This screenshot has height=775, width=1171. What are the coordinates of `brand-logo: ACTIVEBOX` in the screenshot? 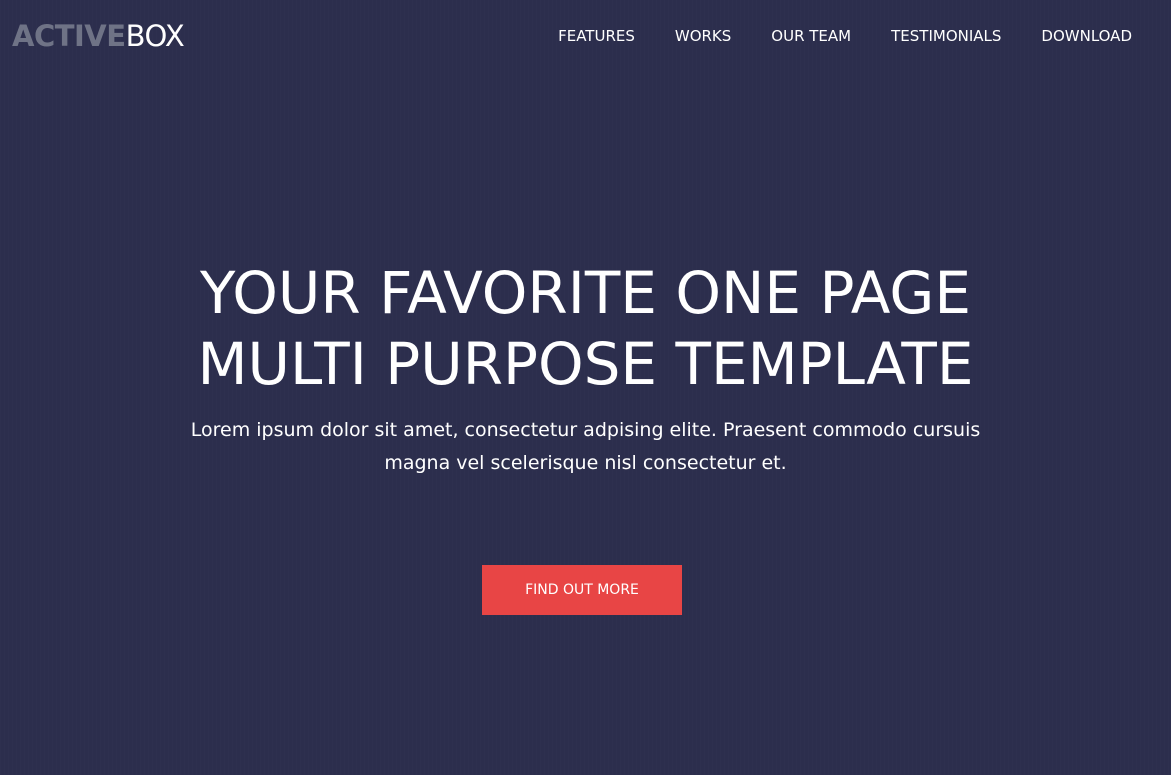 It's located at (98, 36).